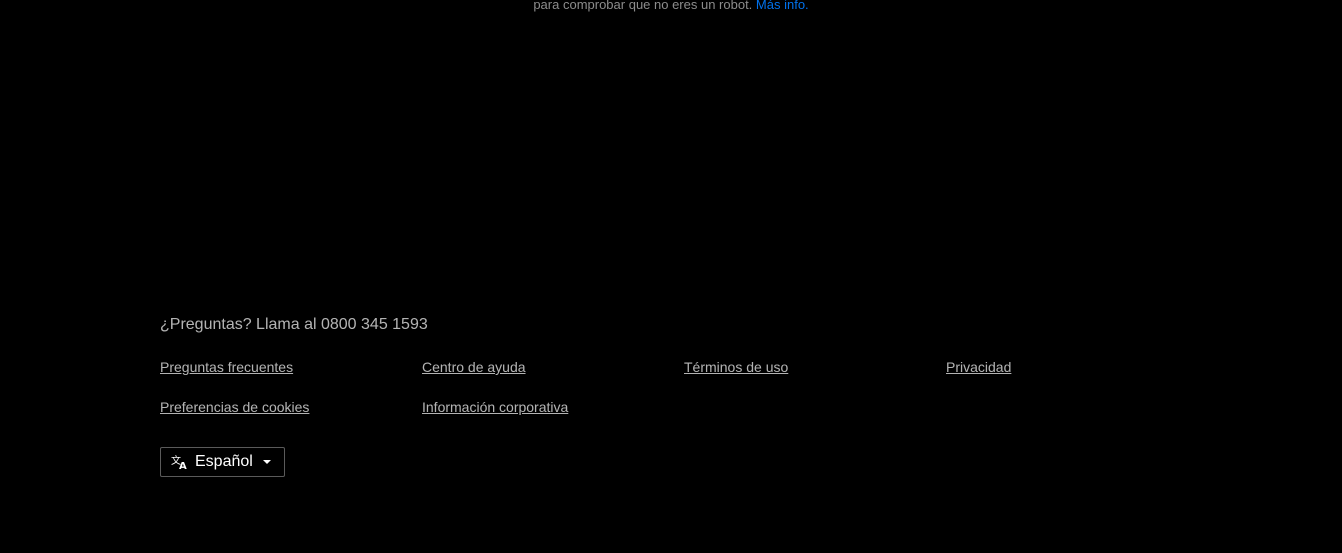  I want to click on footer-link-item: Preferencias de cookies, so click(291, 407).